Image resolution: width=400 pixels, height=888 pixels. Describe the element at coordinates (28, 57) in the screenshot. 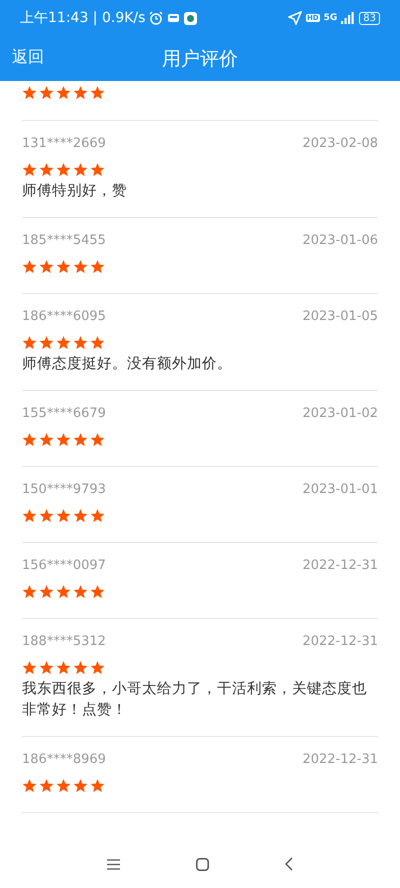

I see `back-button: 返回` at that location.